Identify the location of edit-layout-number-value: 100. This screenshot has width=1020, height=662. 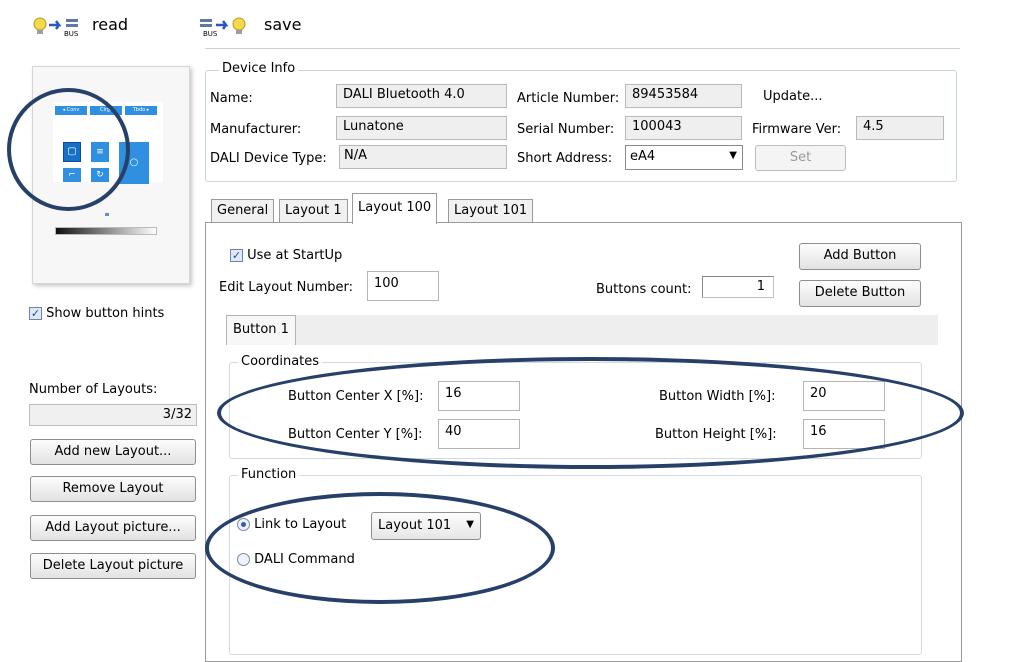
(386, 283).